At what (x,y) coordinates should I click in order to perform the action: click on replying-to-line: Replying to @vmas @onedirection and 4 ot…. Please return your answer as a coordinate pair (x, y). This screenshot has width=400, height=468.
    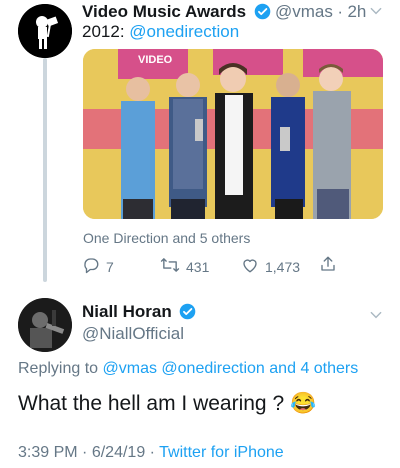
    Looking at the image, I should click on (188, 369).